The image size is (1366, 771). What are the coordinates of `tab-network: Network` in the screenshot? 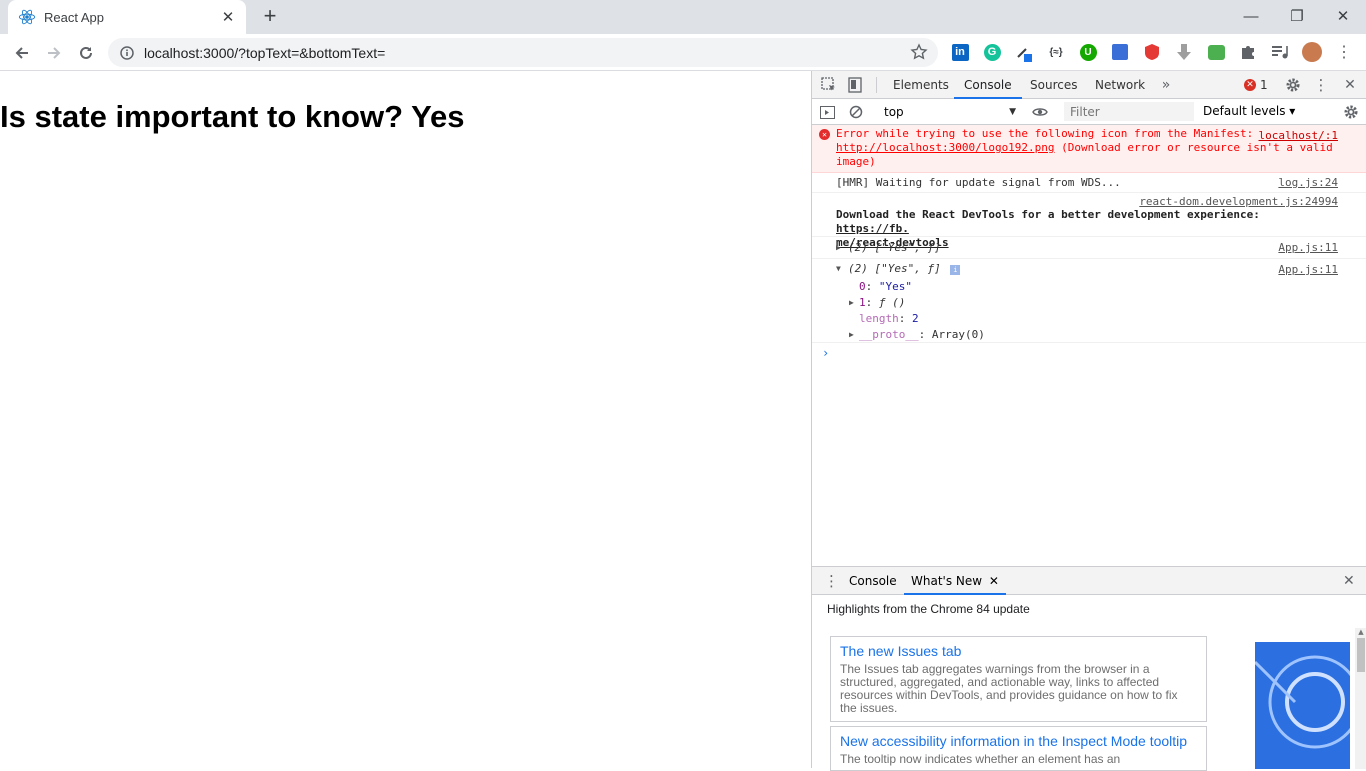 It's located at (1120, 85).